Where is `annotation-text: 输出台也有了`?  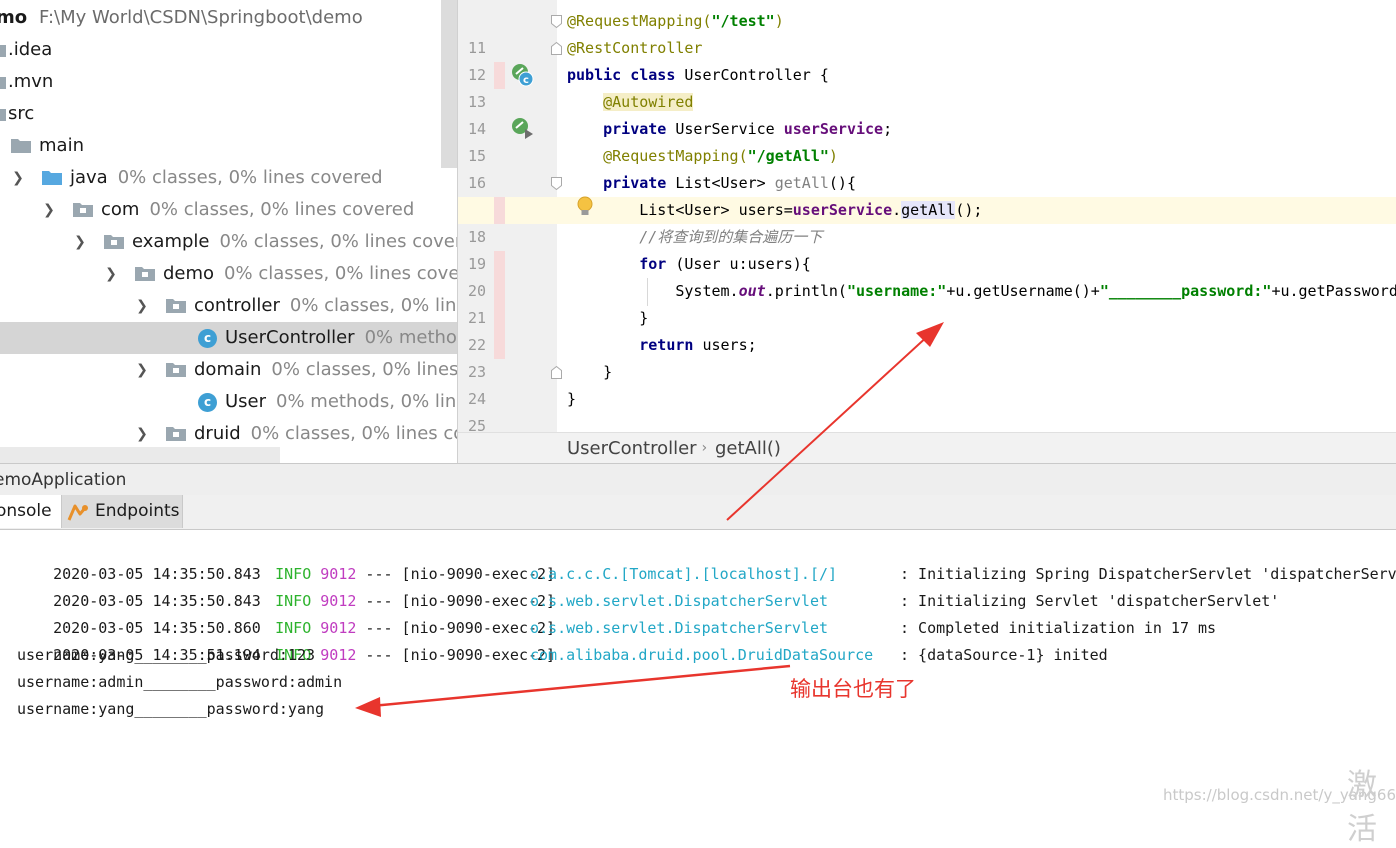
annotation-text: 输出台也有了 is located at coordinates (853, 689).